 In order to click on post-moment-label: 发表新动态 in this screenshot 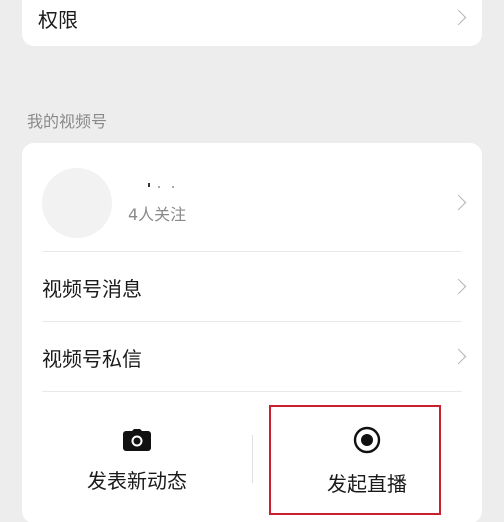, I will do `click(137, 480)`.